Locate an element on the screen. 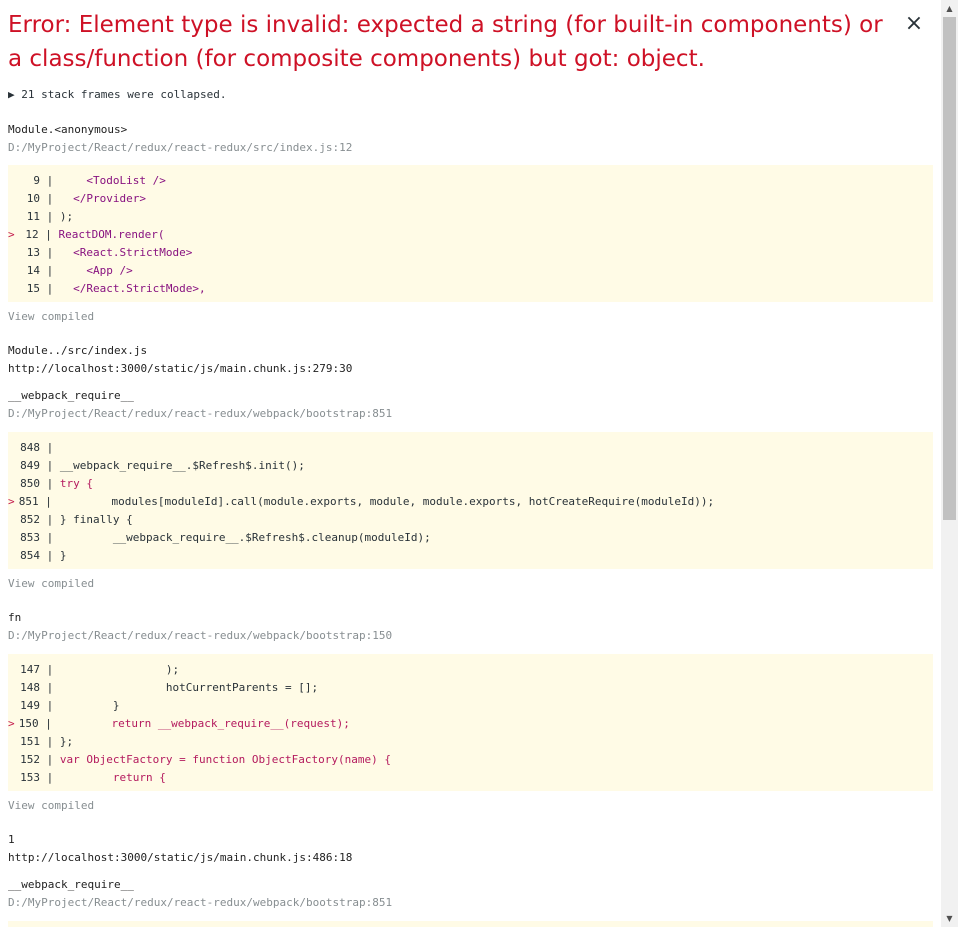  frame-function-name: 1 is located at coordinates (11, 839).